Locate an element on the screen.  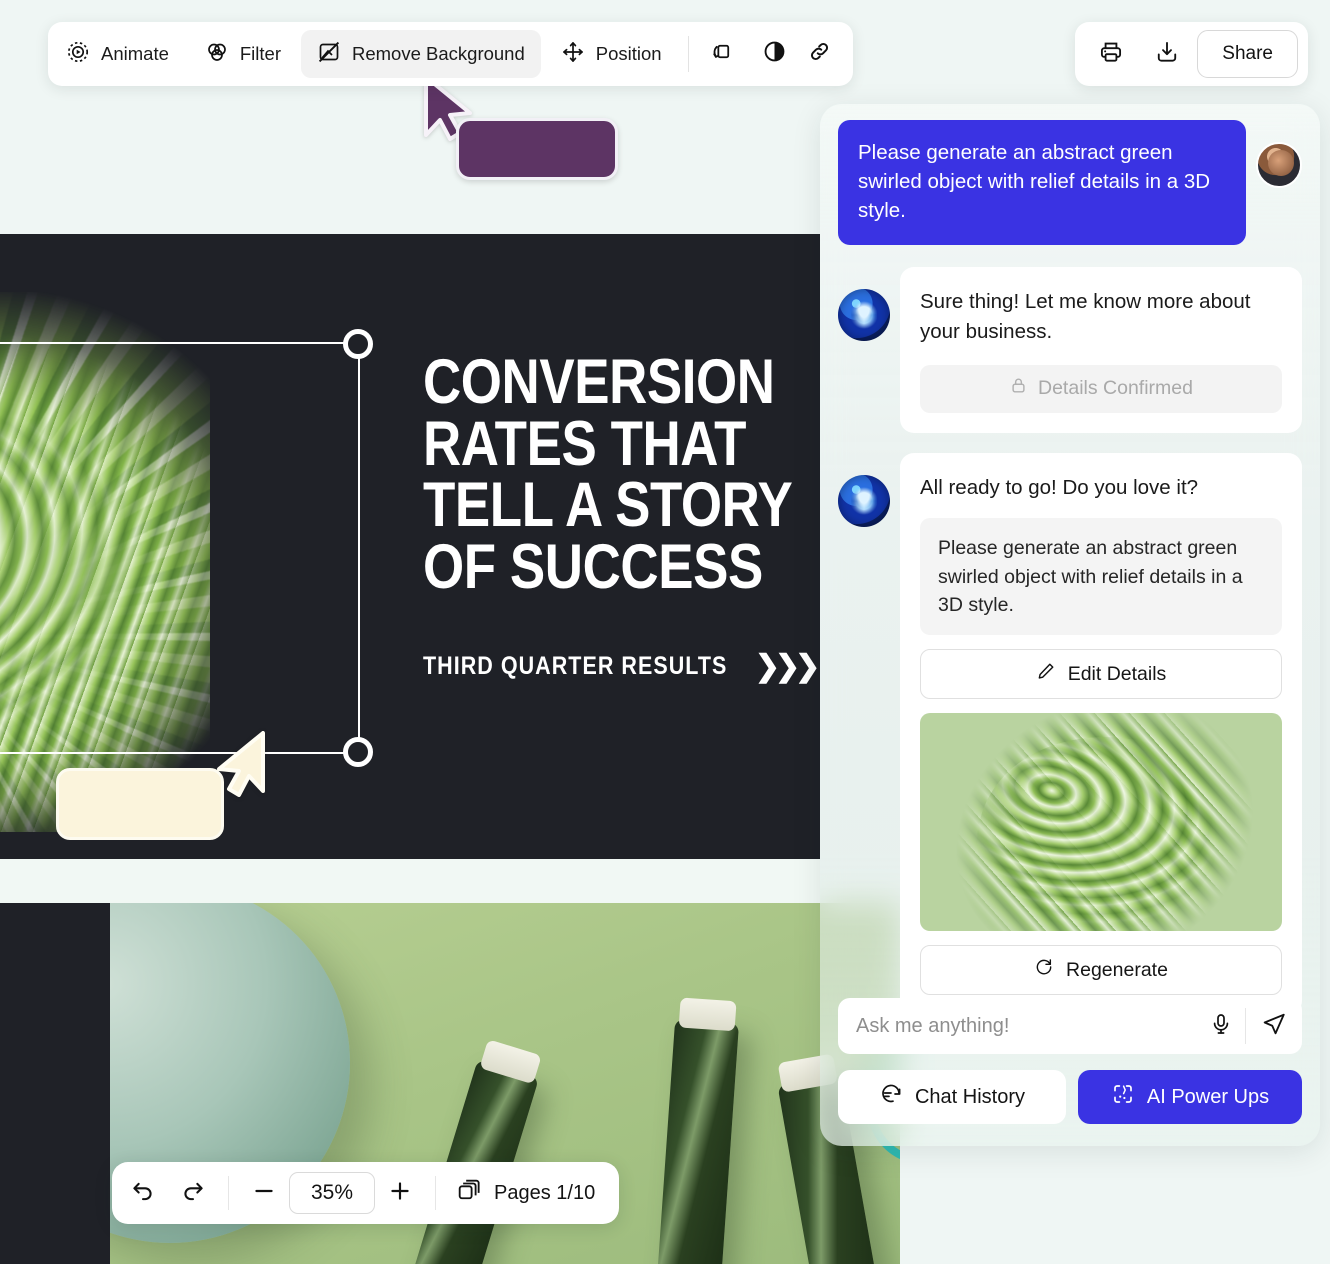
user-avatar is located at coordinates (1279, 165).